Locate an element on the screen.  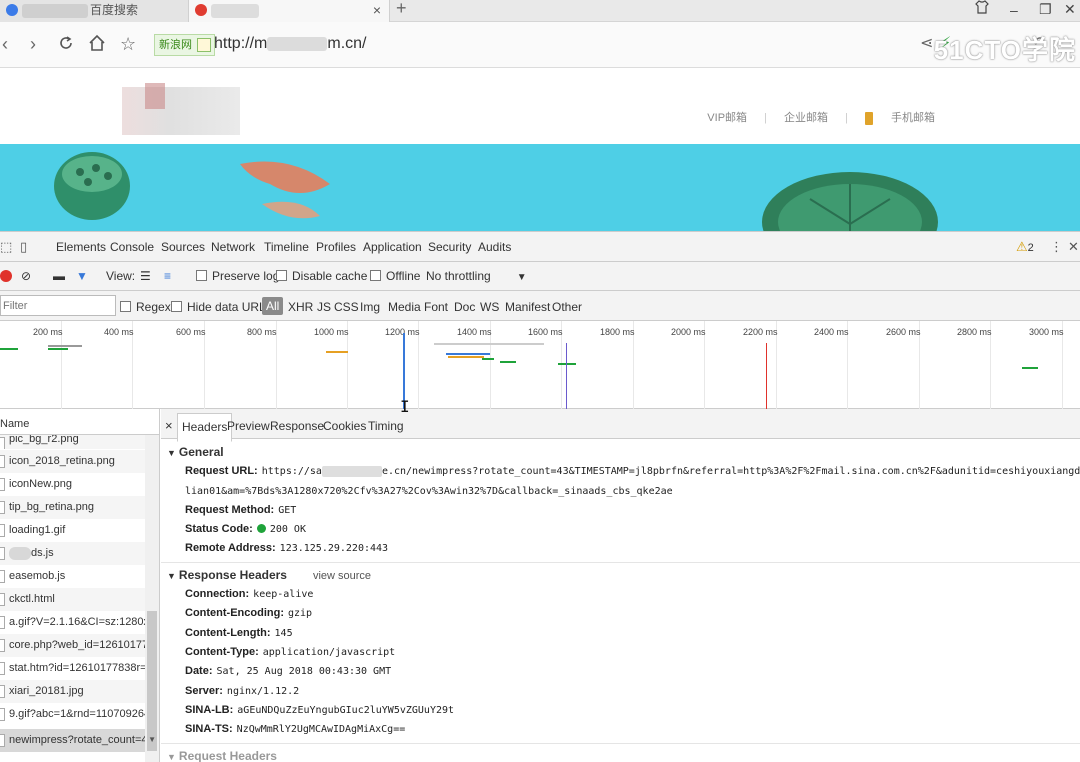
disable-cache-checkbox: Disable cache is located at coordinates (321, 276).